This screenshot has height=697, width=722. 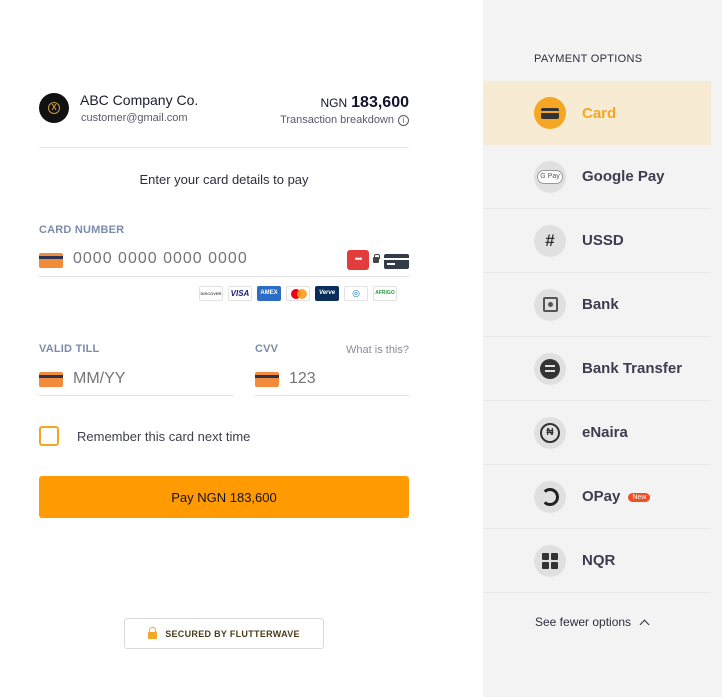 What do you see at coordinates (49, 436) in the screenshot?
I see `remember-card-checkbox` at bounding box center [49, 436].